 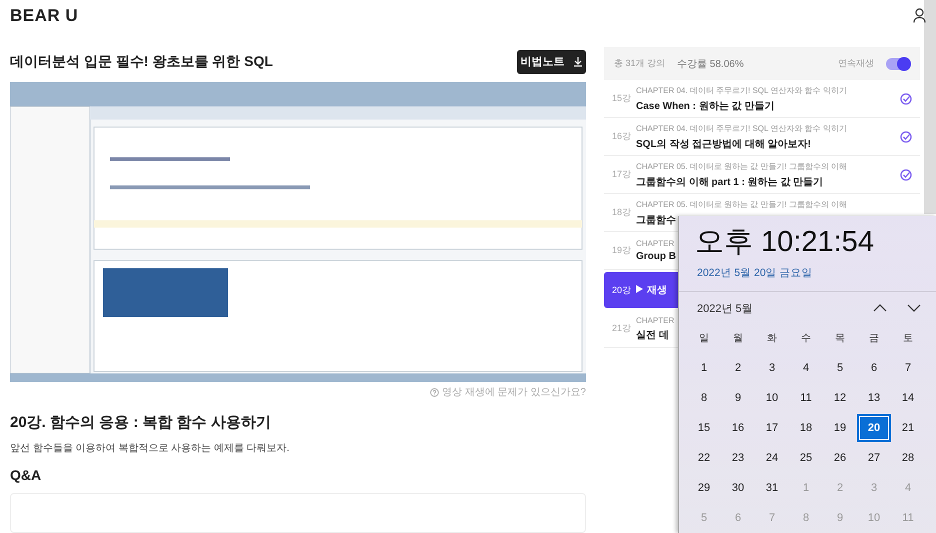 What do you see at coordinates (908, 398) in the screenshot?
I see `calendar-day: 14` at bounding box center [908, 398].